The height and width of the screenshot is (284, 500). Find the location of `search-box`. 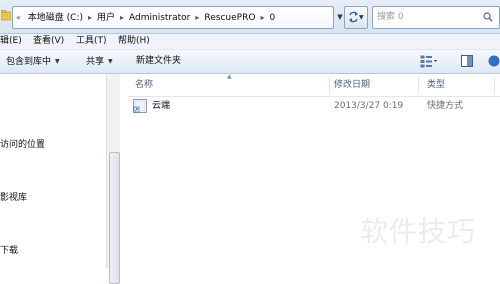

search-box is located at coordinates (436, 17).